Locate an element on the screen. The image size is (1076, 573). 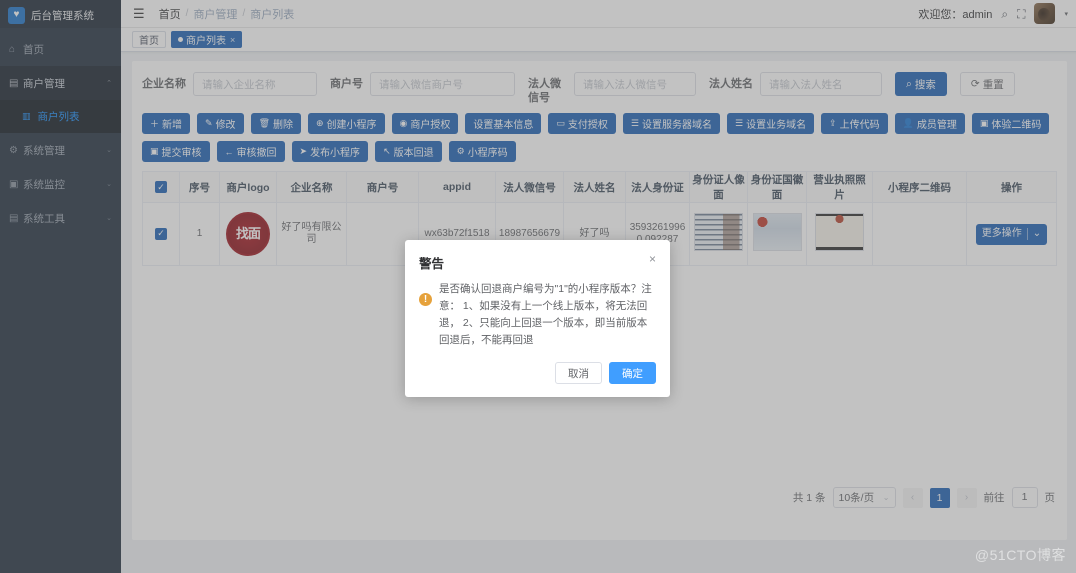
dialog-footer: 取消 确定 is located at coordinates (537, 373).